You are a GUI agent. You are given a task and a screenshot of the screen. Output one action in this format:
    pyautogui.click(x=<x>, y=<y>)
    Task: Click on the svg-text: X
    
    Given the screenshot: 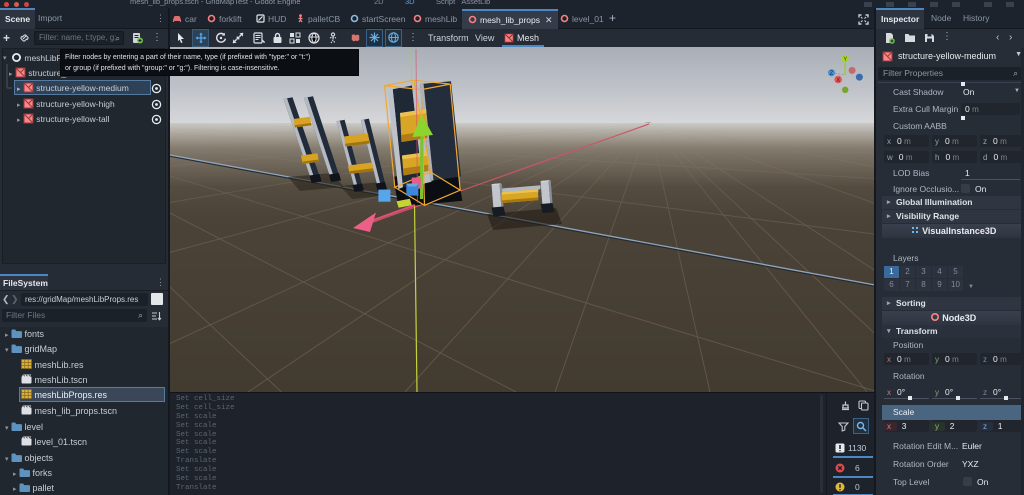 What is the action you would take?
    pyautogui.click(x=838, y=81)
    